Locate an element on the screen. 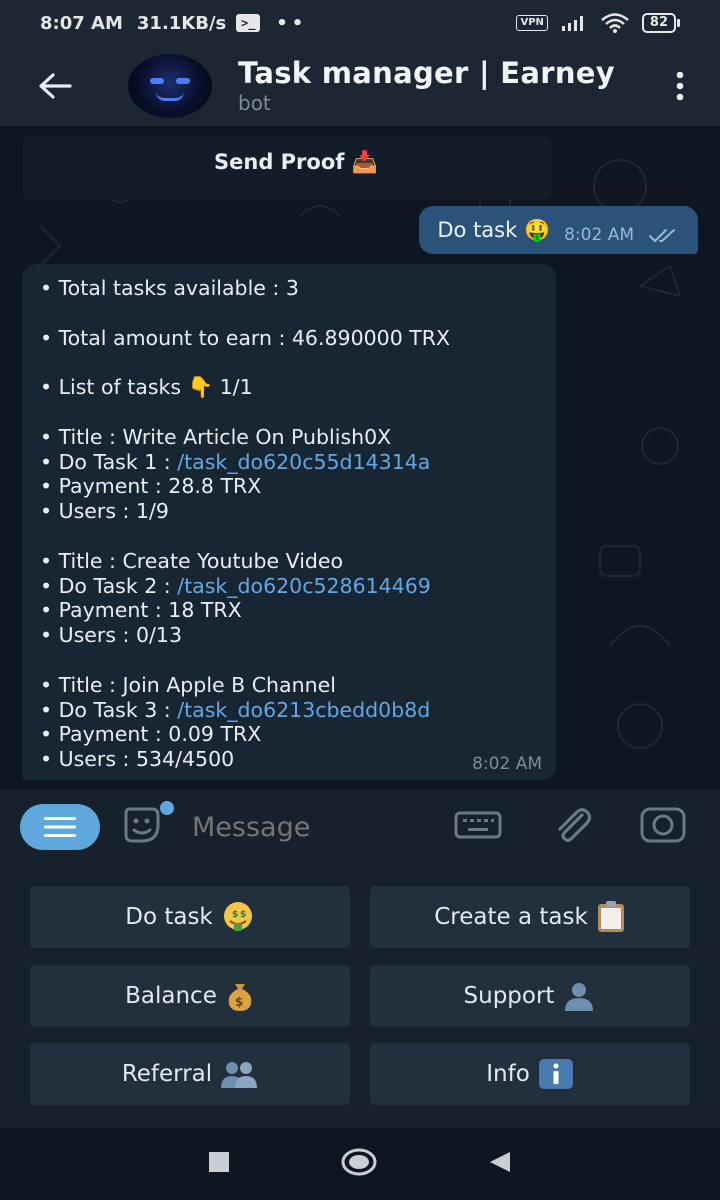 The height and width of the screenshot is (1200, 720). create-task-label: Create a task is located at coordinates (511, 917).